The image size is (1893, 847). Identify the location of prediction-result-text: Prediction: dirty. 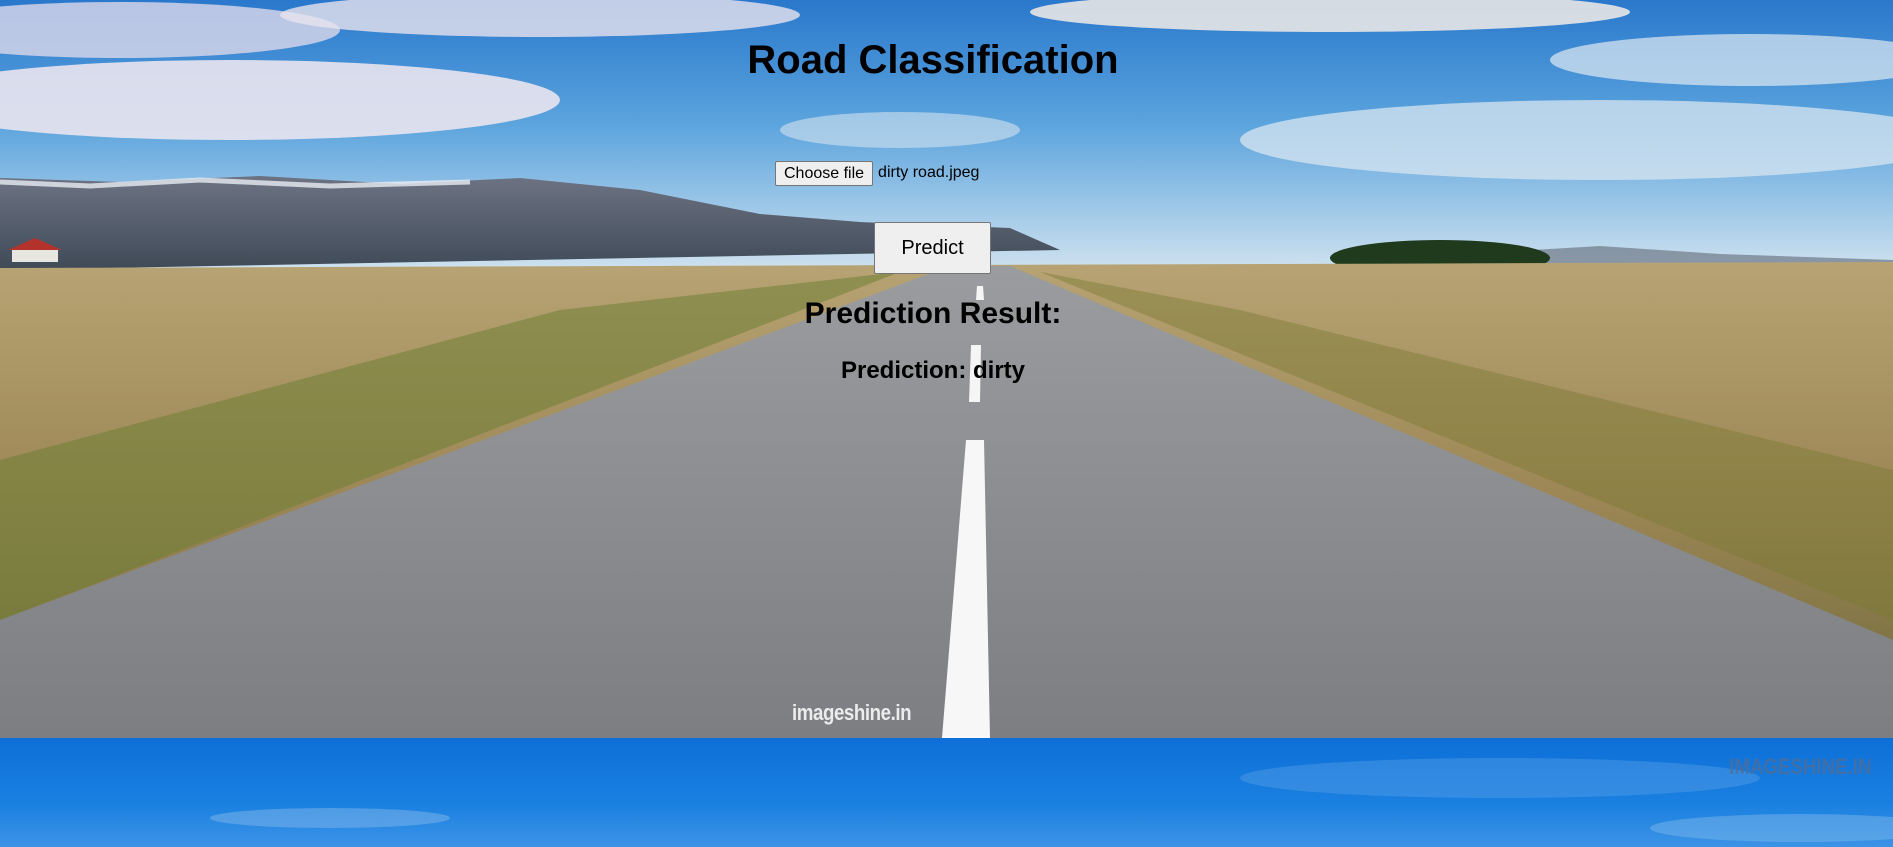
(933, 370).